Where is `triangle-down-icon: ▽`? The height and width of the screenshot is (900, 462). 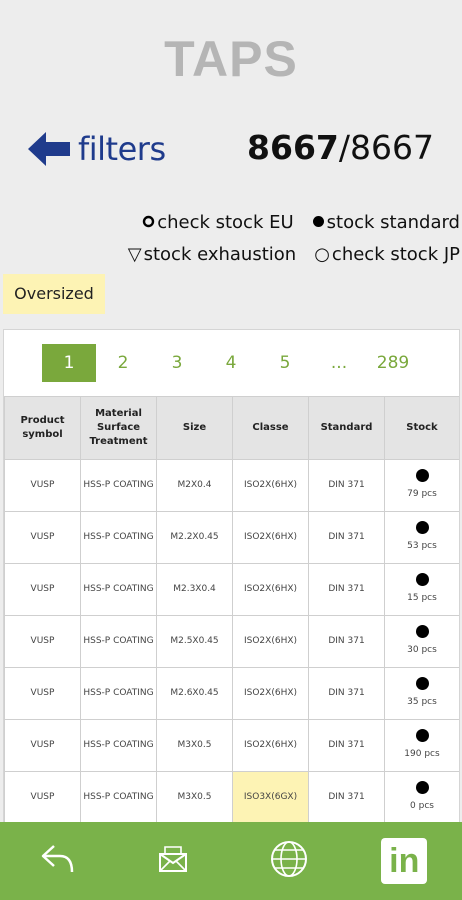
triangle-down-icon: ▽ is located at coordinates (134, 254).